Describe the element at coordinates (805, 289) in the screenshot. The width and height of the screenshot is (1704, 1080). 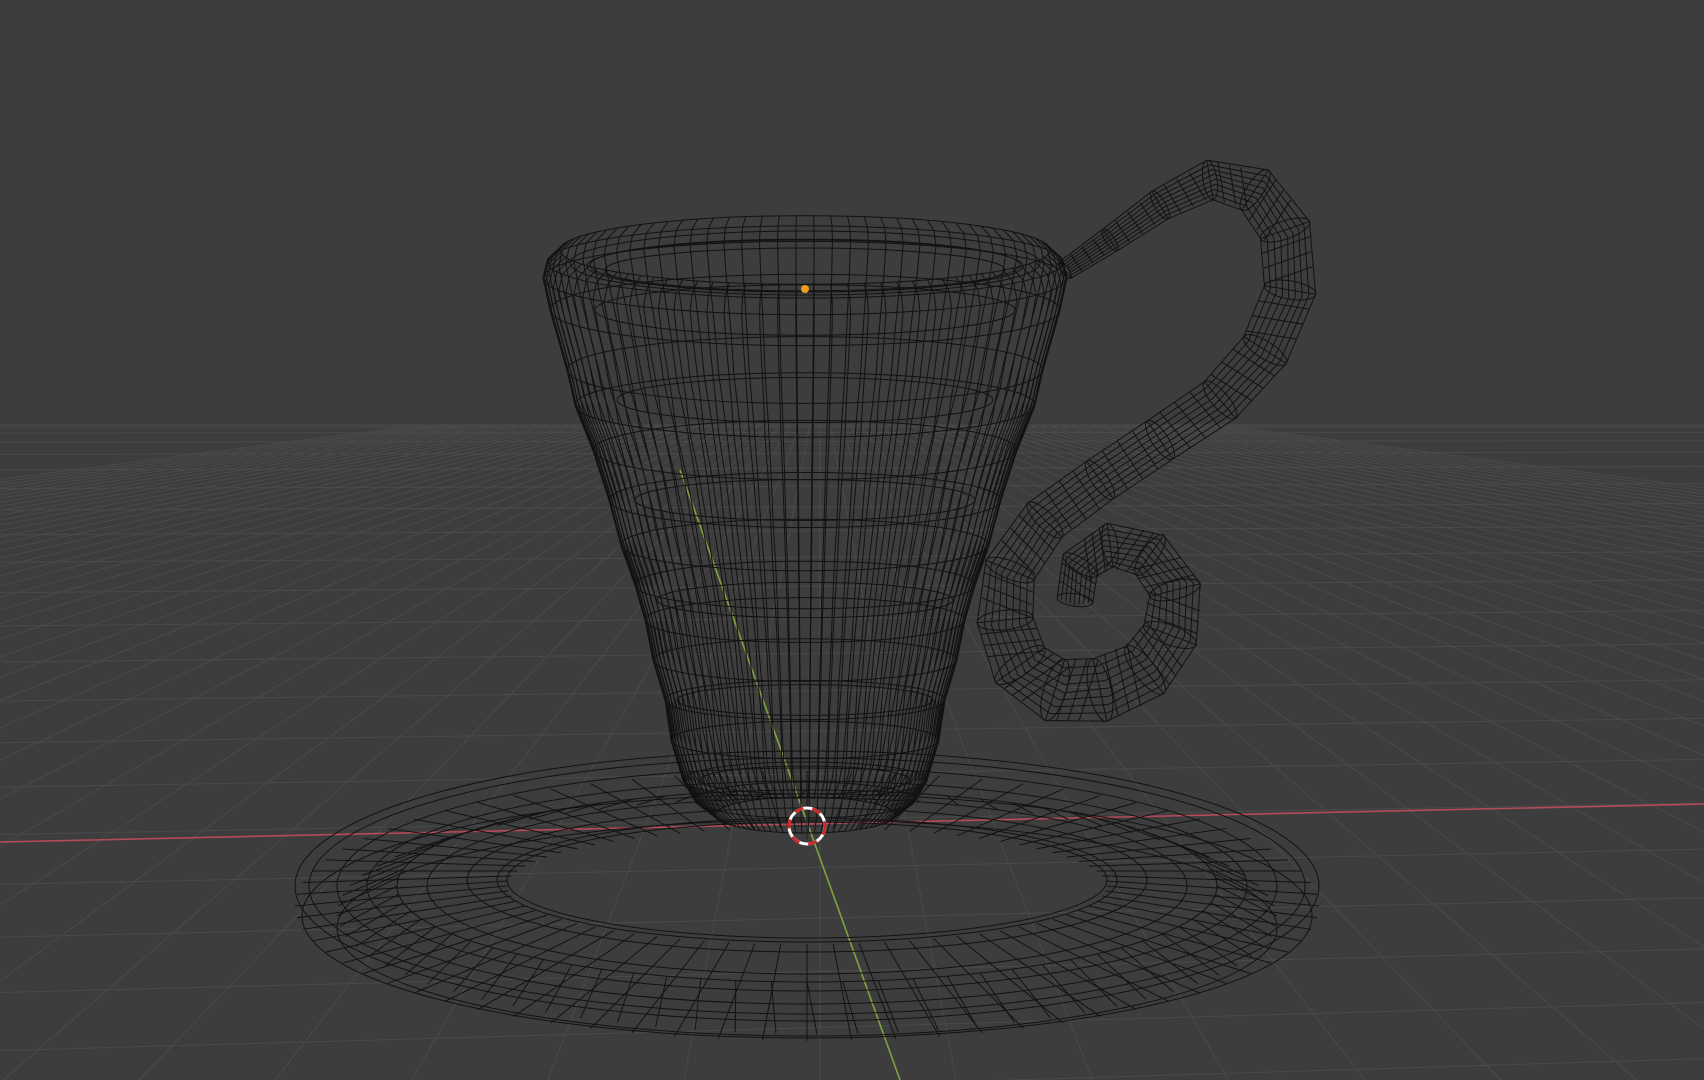
I see `object-origin-icon` at that location.